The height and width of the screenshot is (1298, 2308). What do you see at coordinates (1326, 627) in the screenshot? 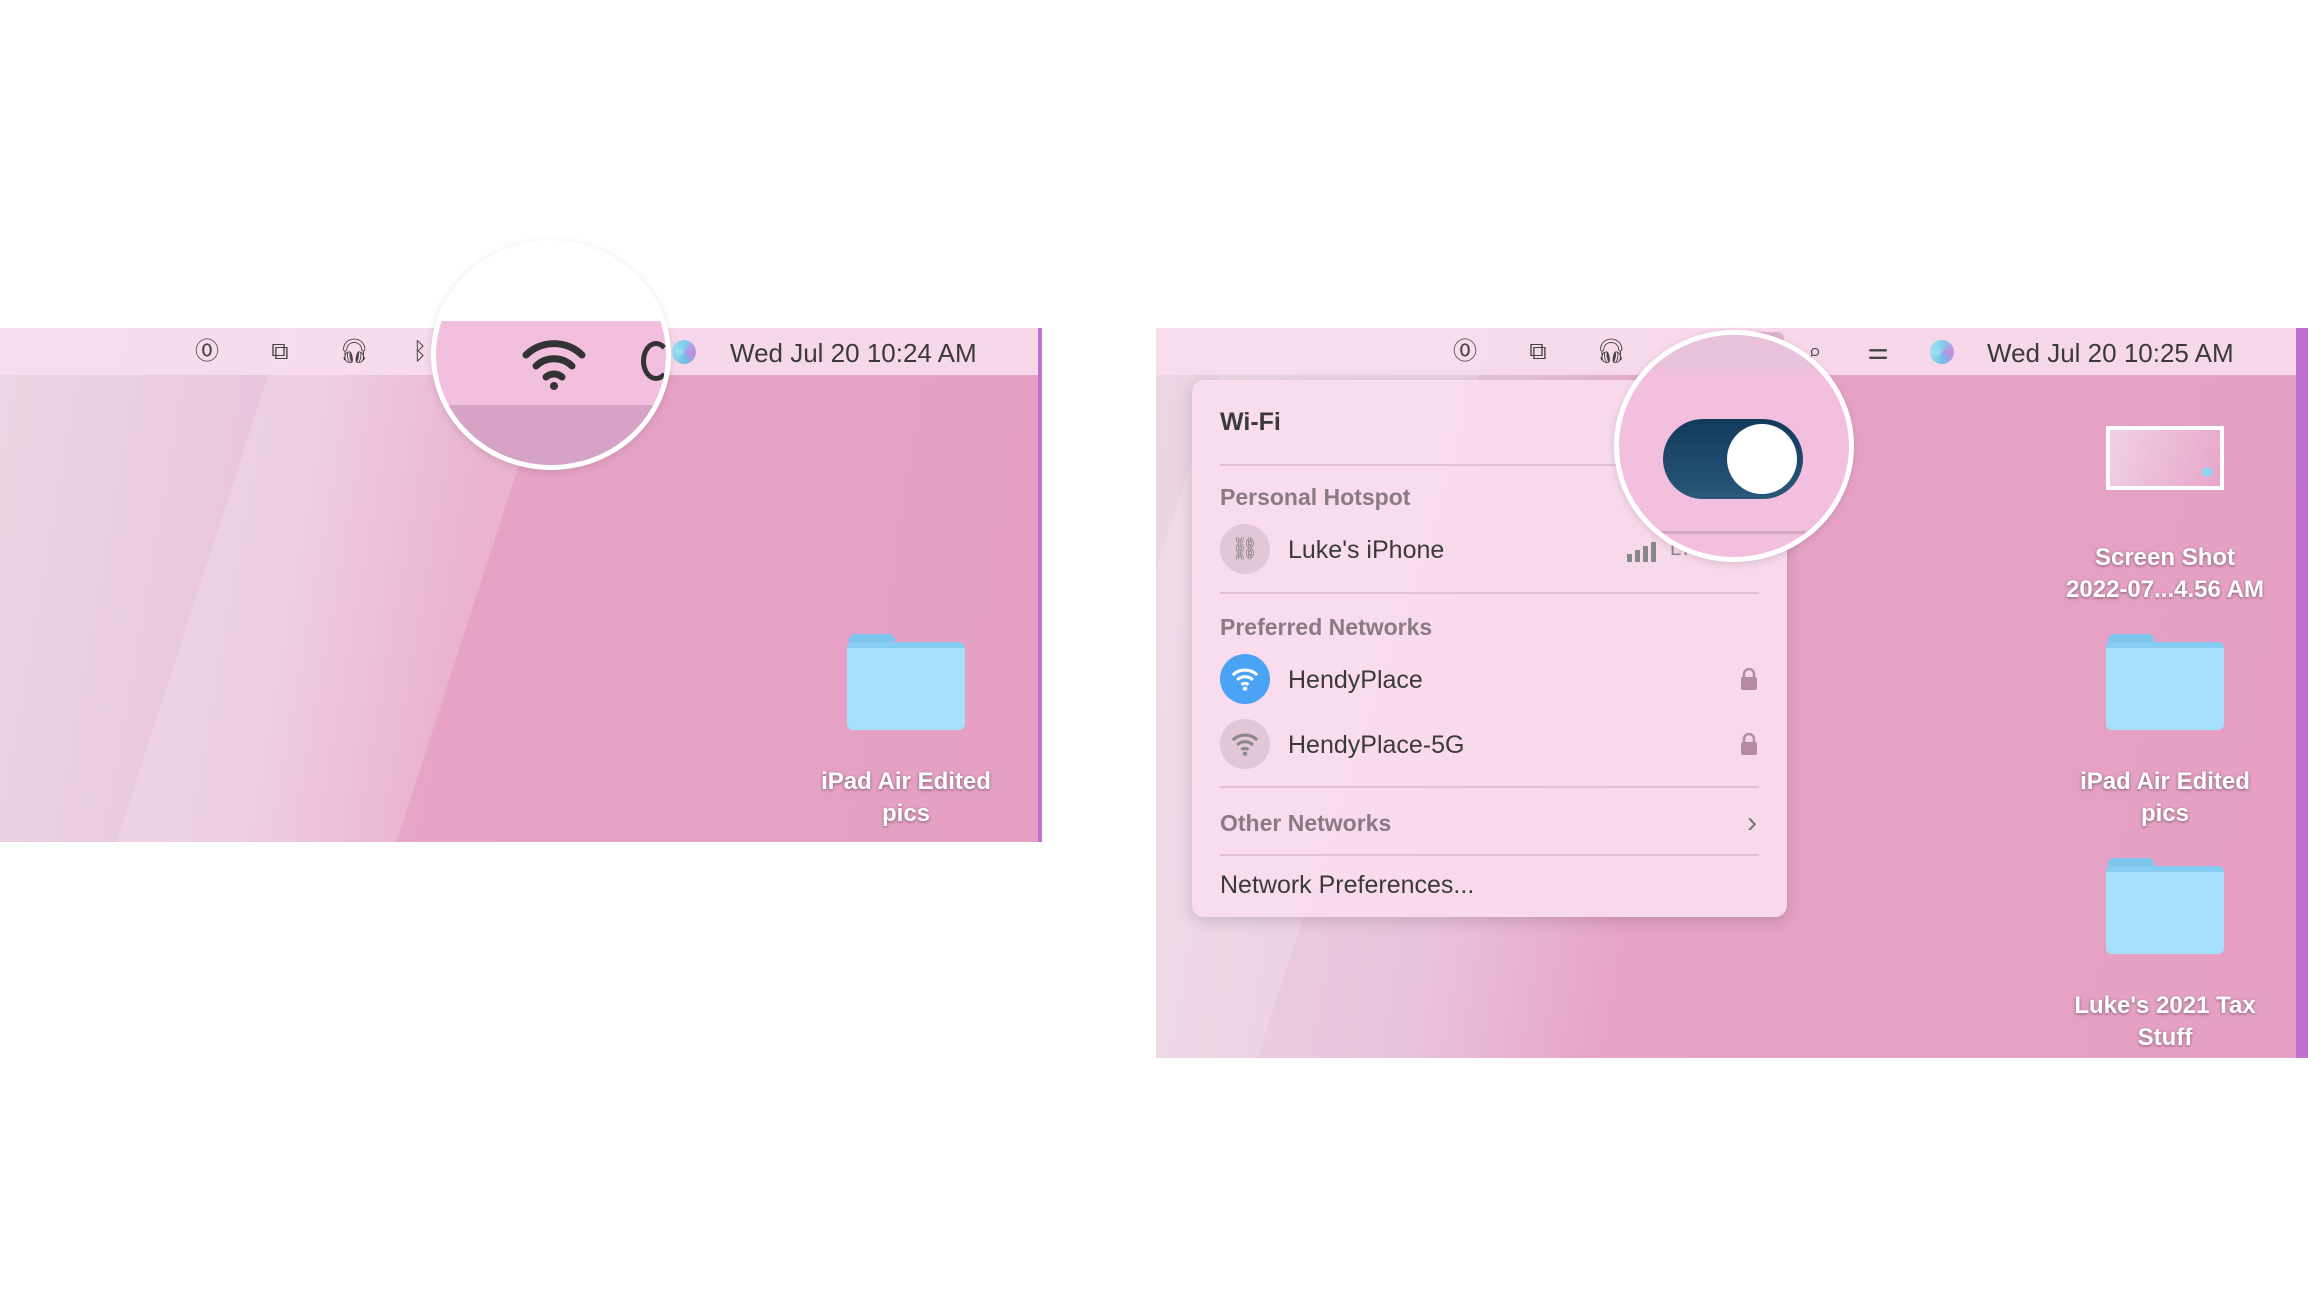
I see `preferred-networks-header: Preferred Networks` at bounding box center [1326, 627].